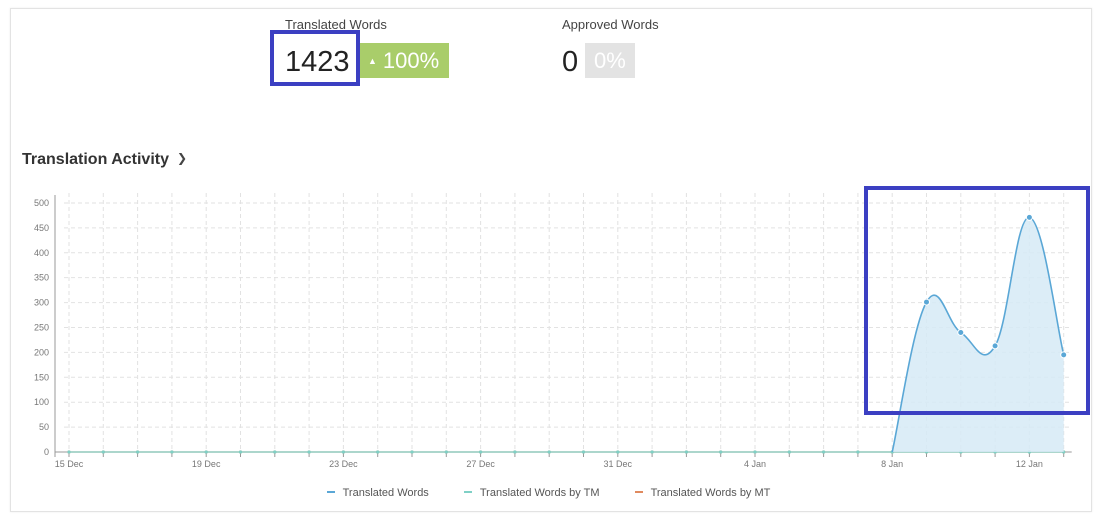 This screenshot has width=1097, height=517. I want to click on x-tick-label: 4 Jan, so click(755, 464).